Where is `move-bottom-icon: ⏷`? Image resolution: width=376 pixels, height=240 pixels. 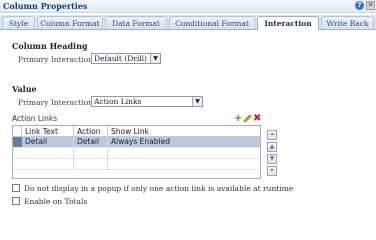
move-bottom-icon: ⏷ is located at coordinates (272, 171).